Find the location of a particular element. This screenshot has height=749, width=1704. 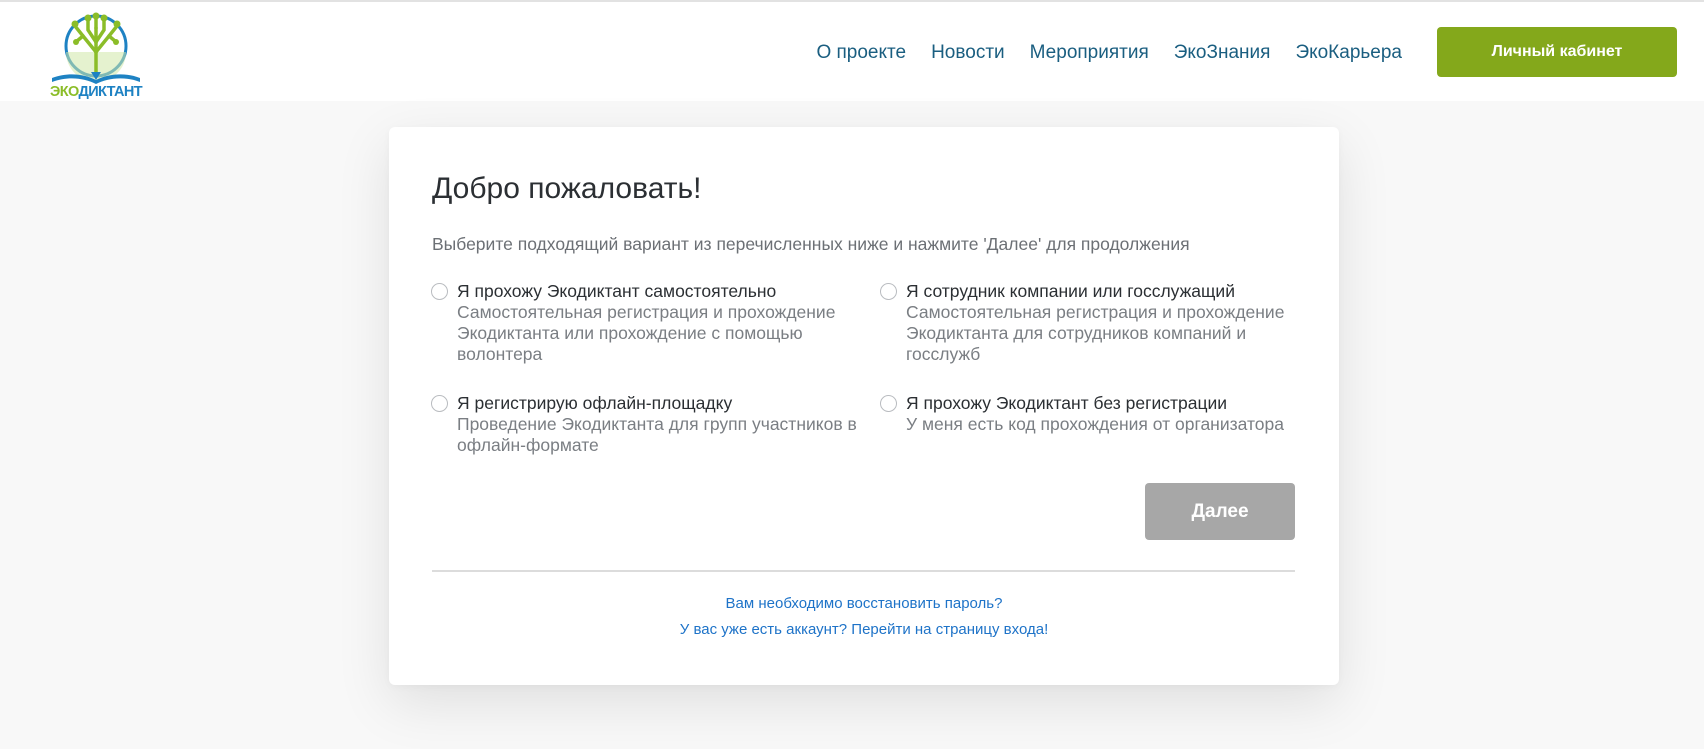

site-logo: ЭКОДИКТАНТ is located at coordinates (98, 54).